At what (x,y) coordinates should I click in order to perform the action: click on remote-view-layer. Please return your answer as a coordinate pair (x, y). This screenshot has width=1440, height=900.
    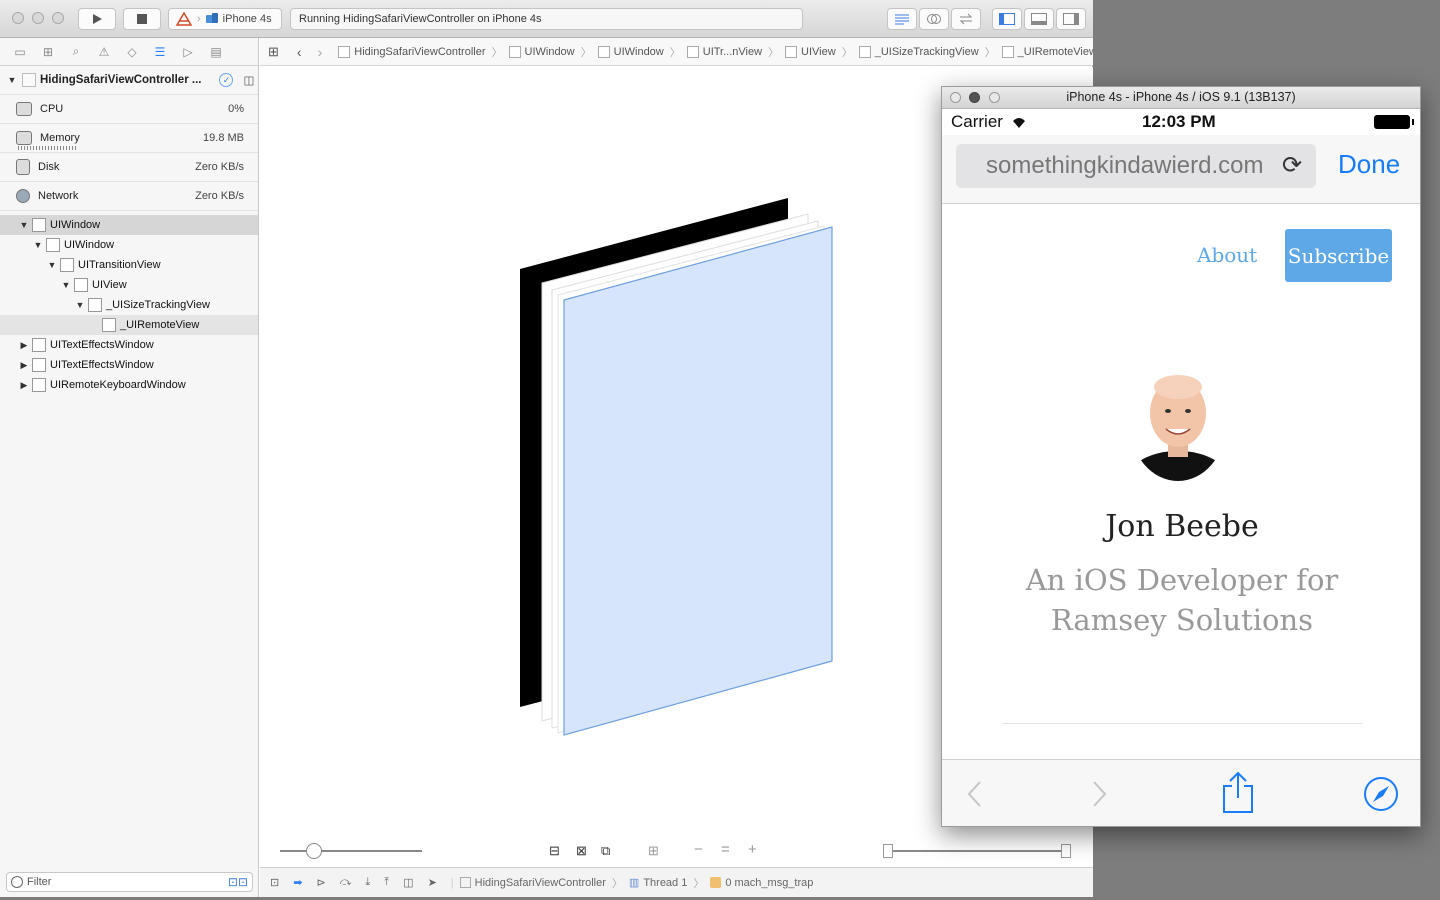
    Looking at the image, I should click on (698, 481).